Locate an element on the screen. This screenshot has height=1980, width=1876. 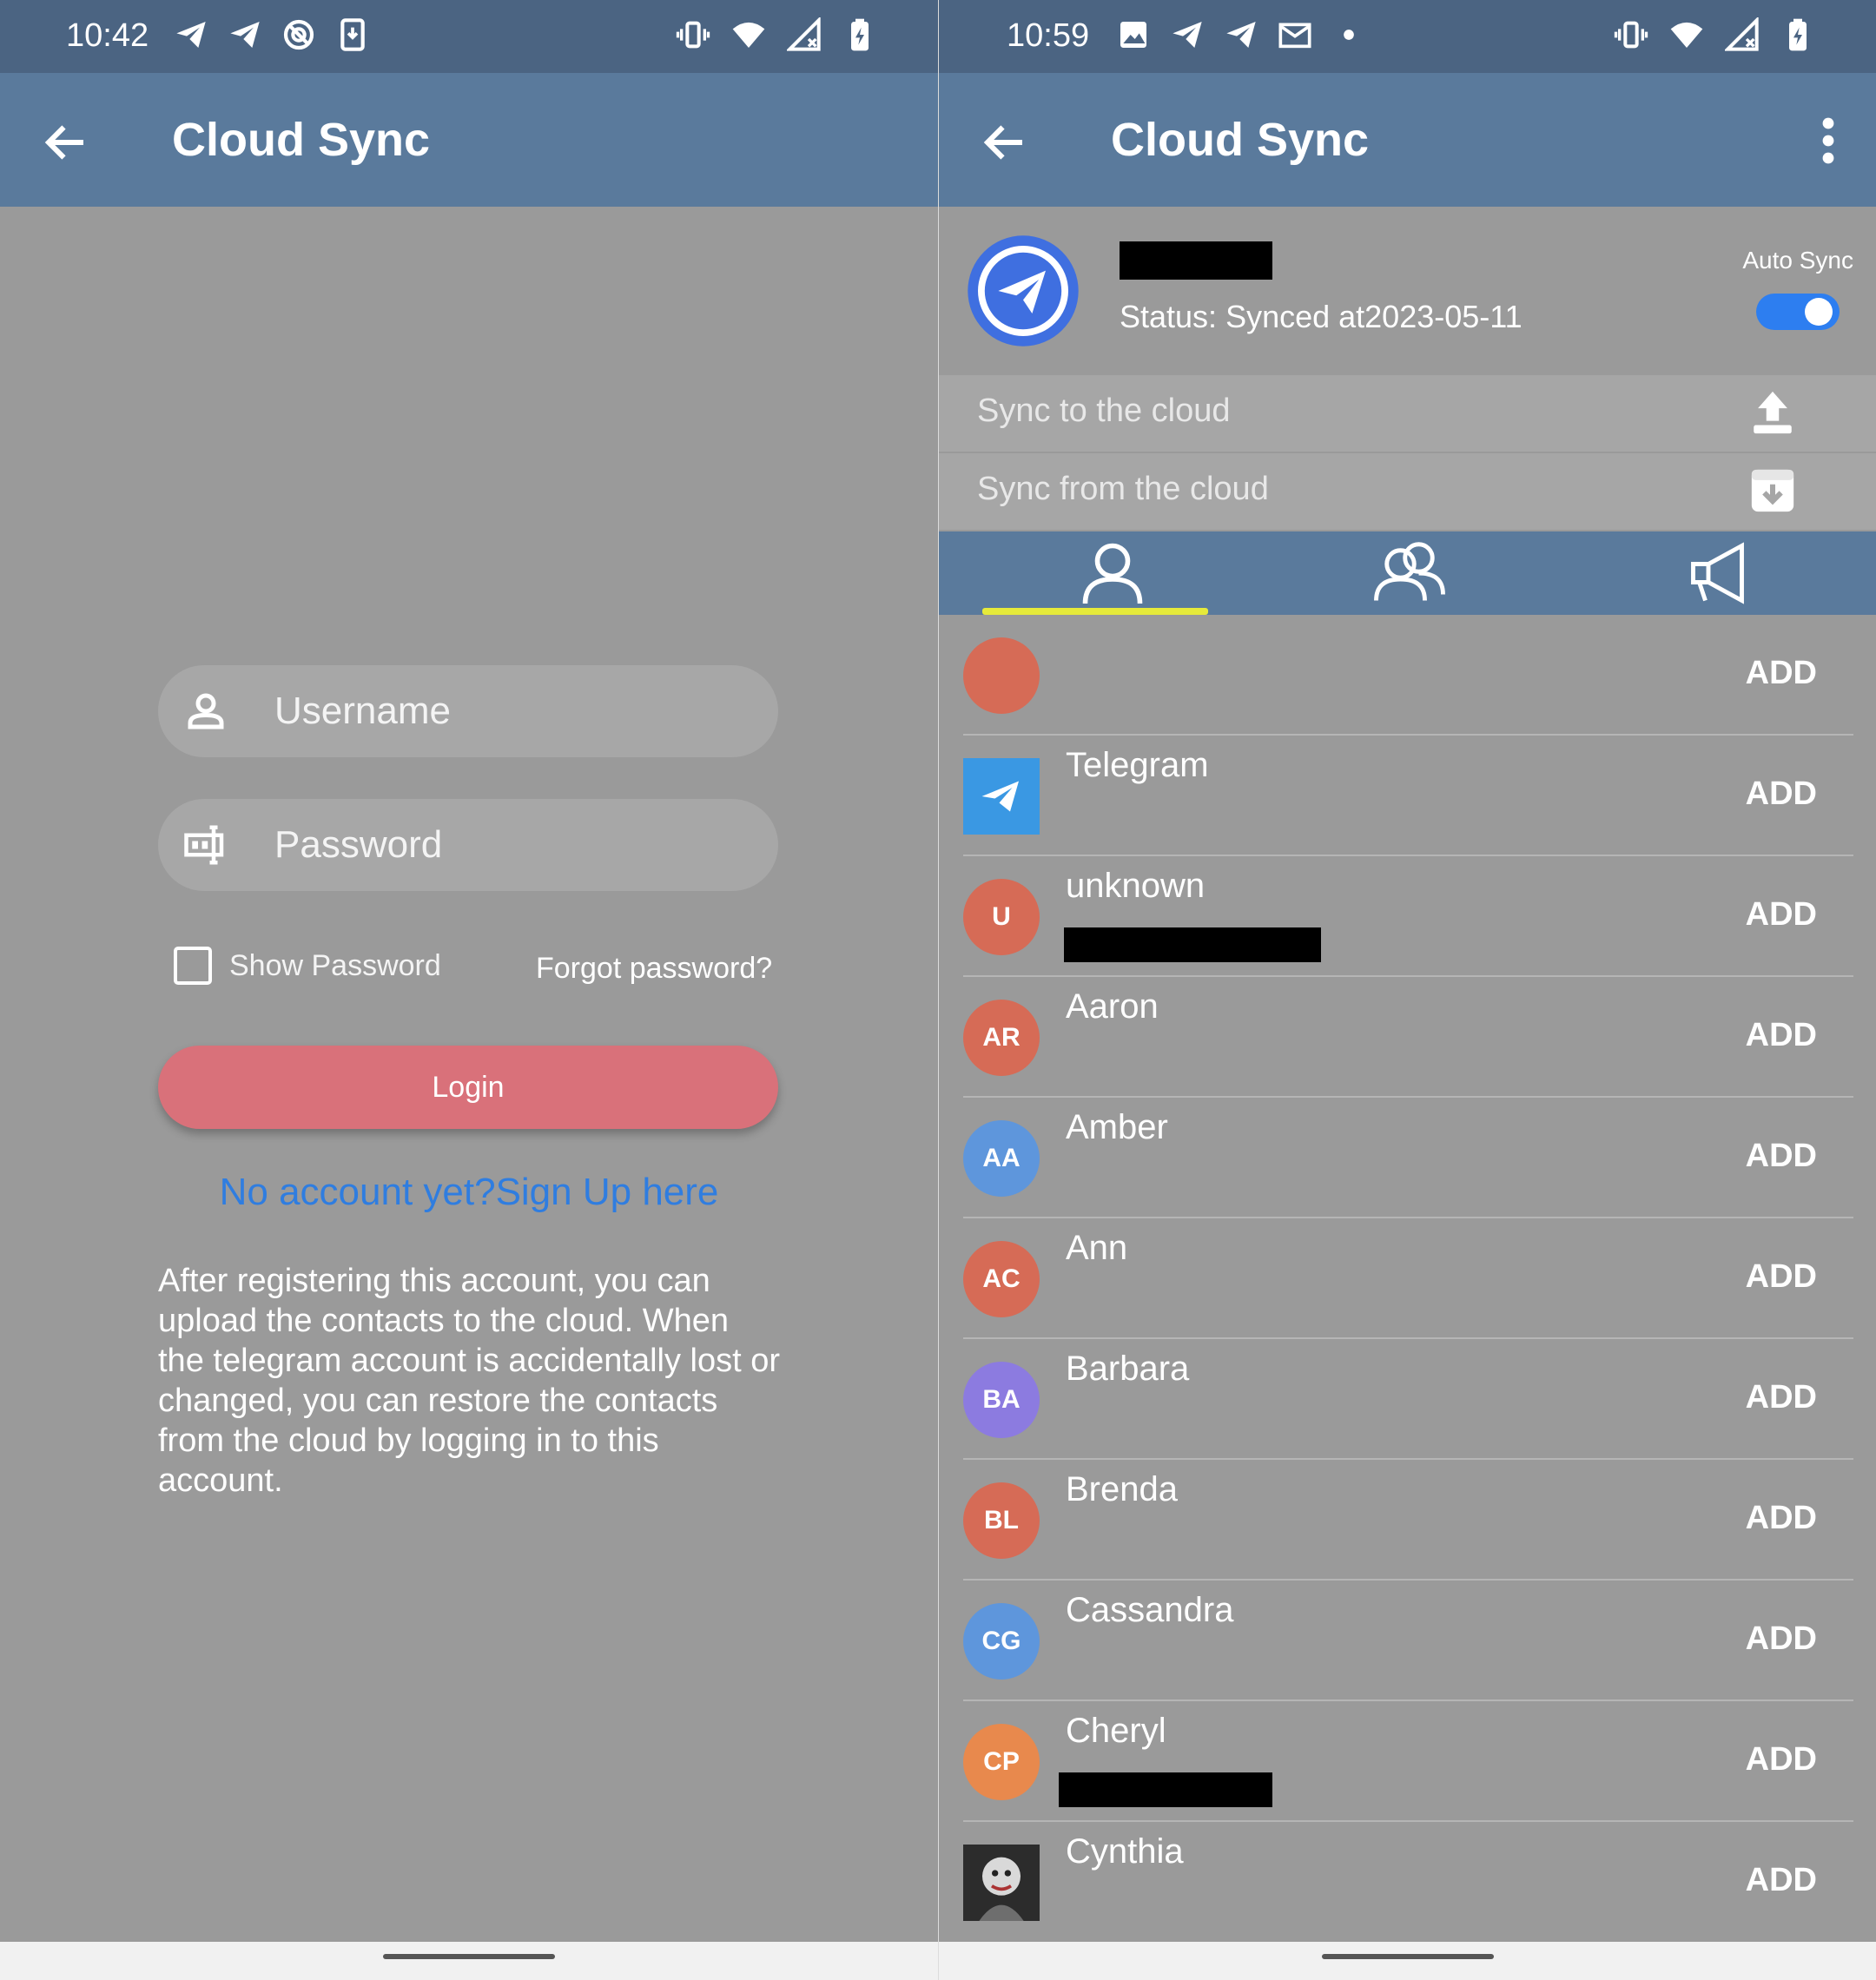
contact-name: Cynthia is located at coordinates (1125, 1851).